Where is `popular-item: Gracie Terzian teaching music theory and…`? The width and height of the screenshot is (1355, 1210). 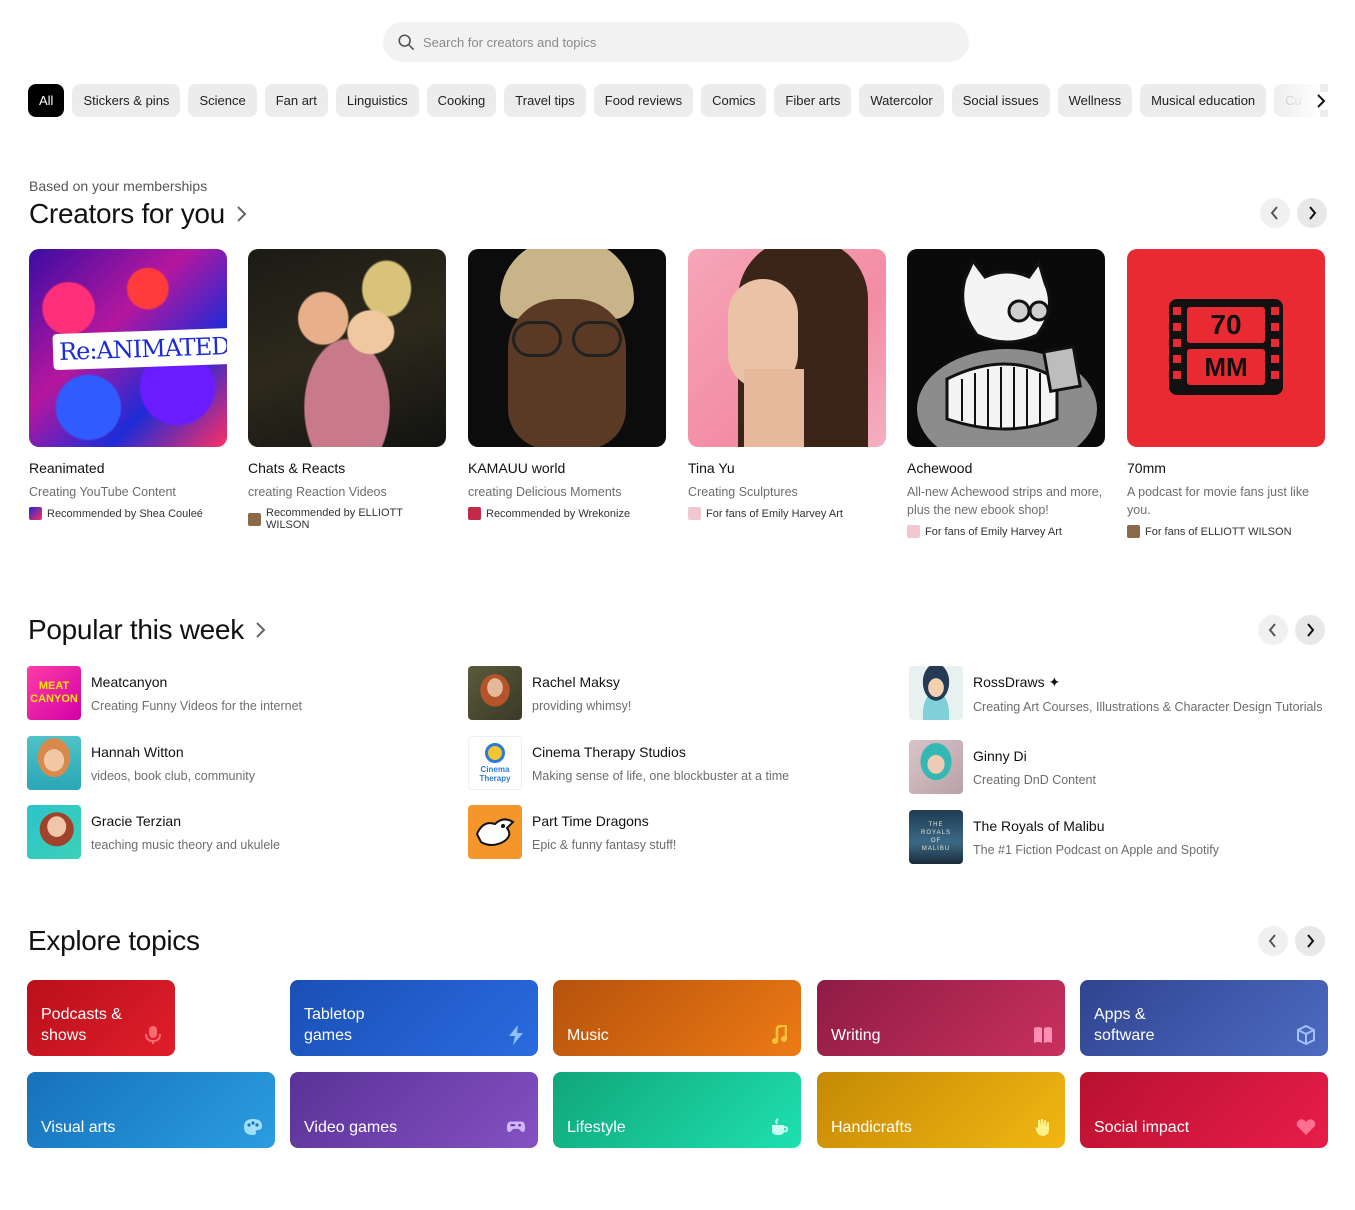
popular-item: Gracie Terzian teaching music theory and… is located at coordinates (237, 832).